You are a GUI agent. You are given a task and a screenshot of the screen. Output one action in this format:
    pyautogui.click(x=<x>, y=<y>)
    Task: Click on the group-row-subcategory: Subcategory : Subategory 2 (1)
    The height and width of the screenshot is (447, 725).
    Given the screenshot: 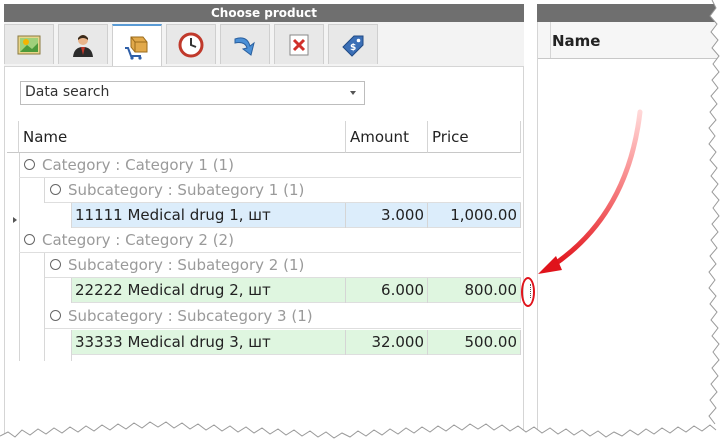 What is the action you would take?
    pyautogui.click(x=283, y=265)
    